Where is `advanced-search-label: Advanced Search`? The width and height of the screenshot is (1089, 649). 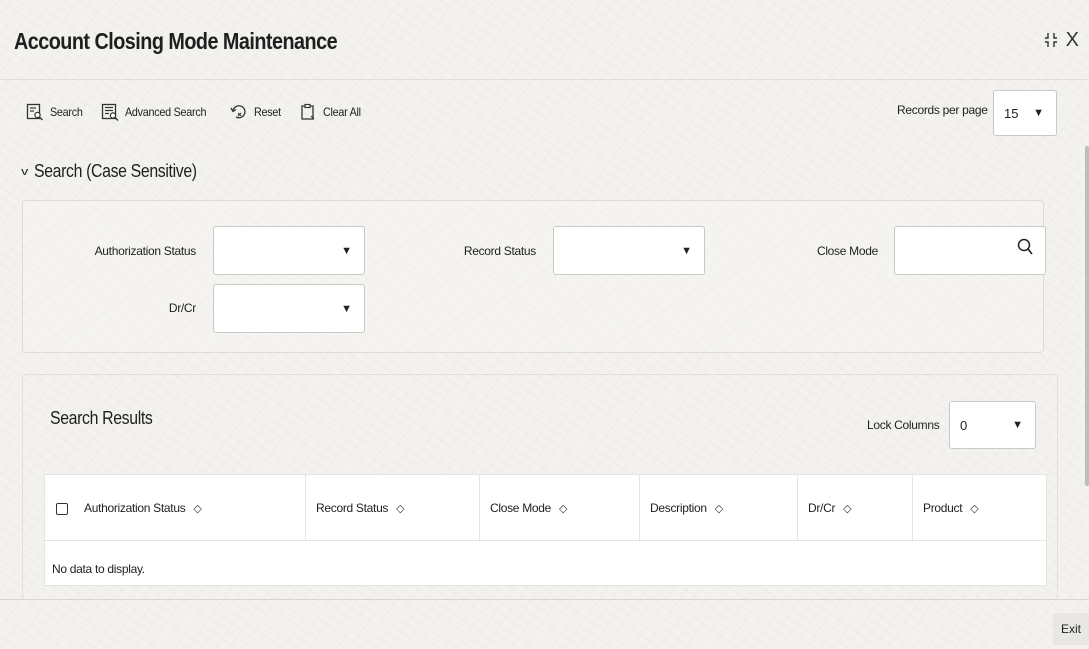
advanced-search-label: Advanced Search is located at coordinates (166, 112).